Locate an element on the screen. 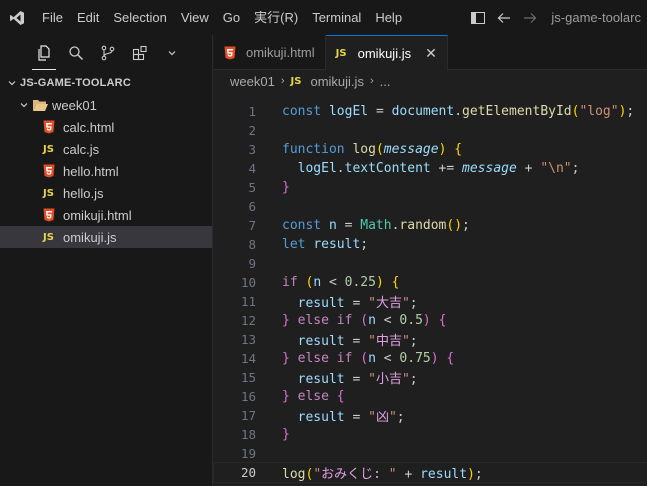  line-number: 20 is located at coordinates (248, 472).